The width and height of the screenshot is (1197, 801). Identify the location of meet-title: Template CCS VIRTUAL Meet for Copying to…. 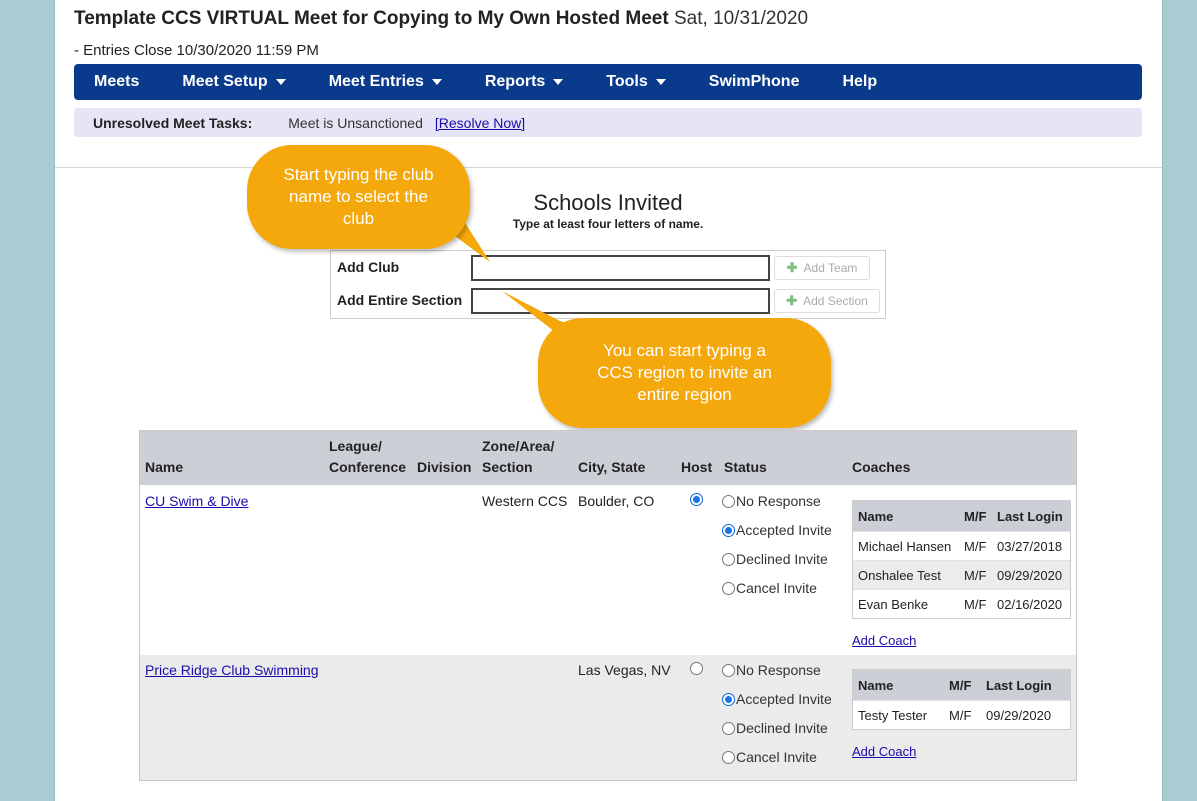
(371, 18).